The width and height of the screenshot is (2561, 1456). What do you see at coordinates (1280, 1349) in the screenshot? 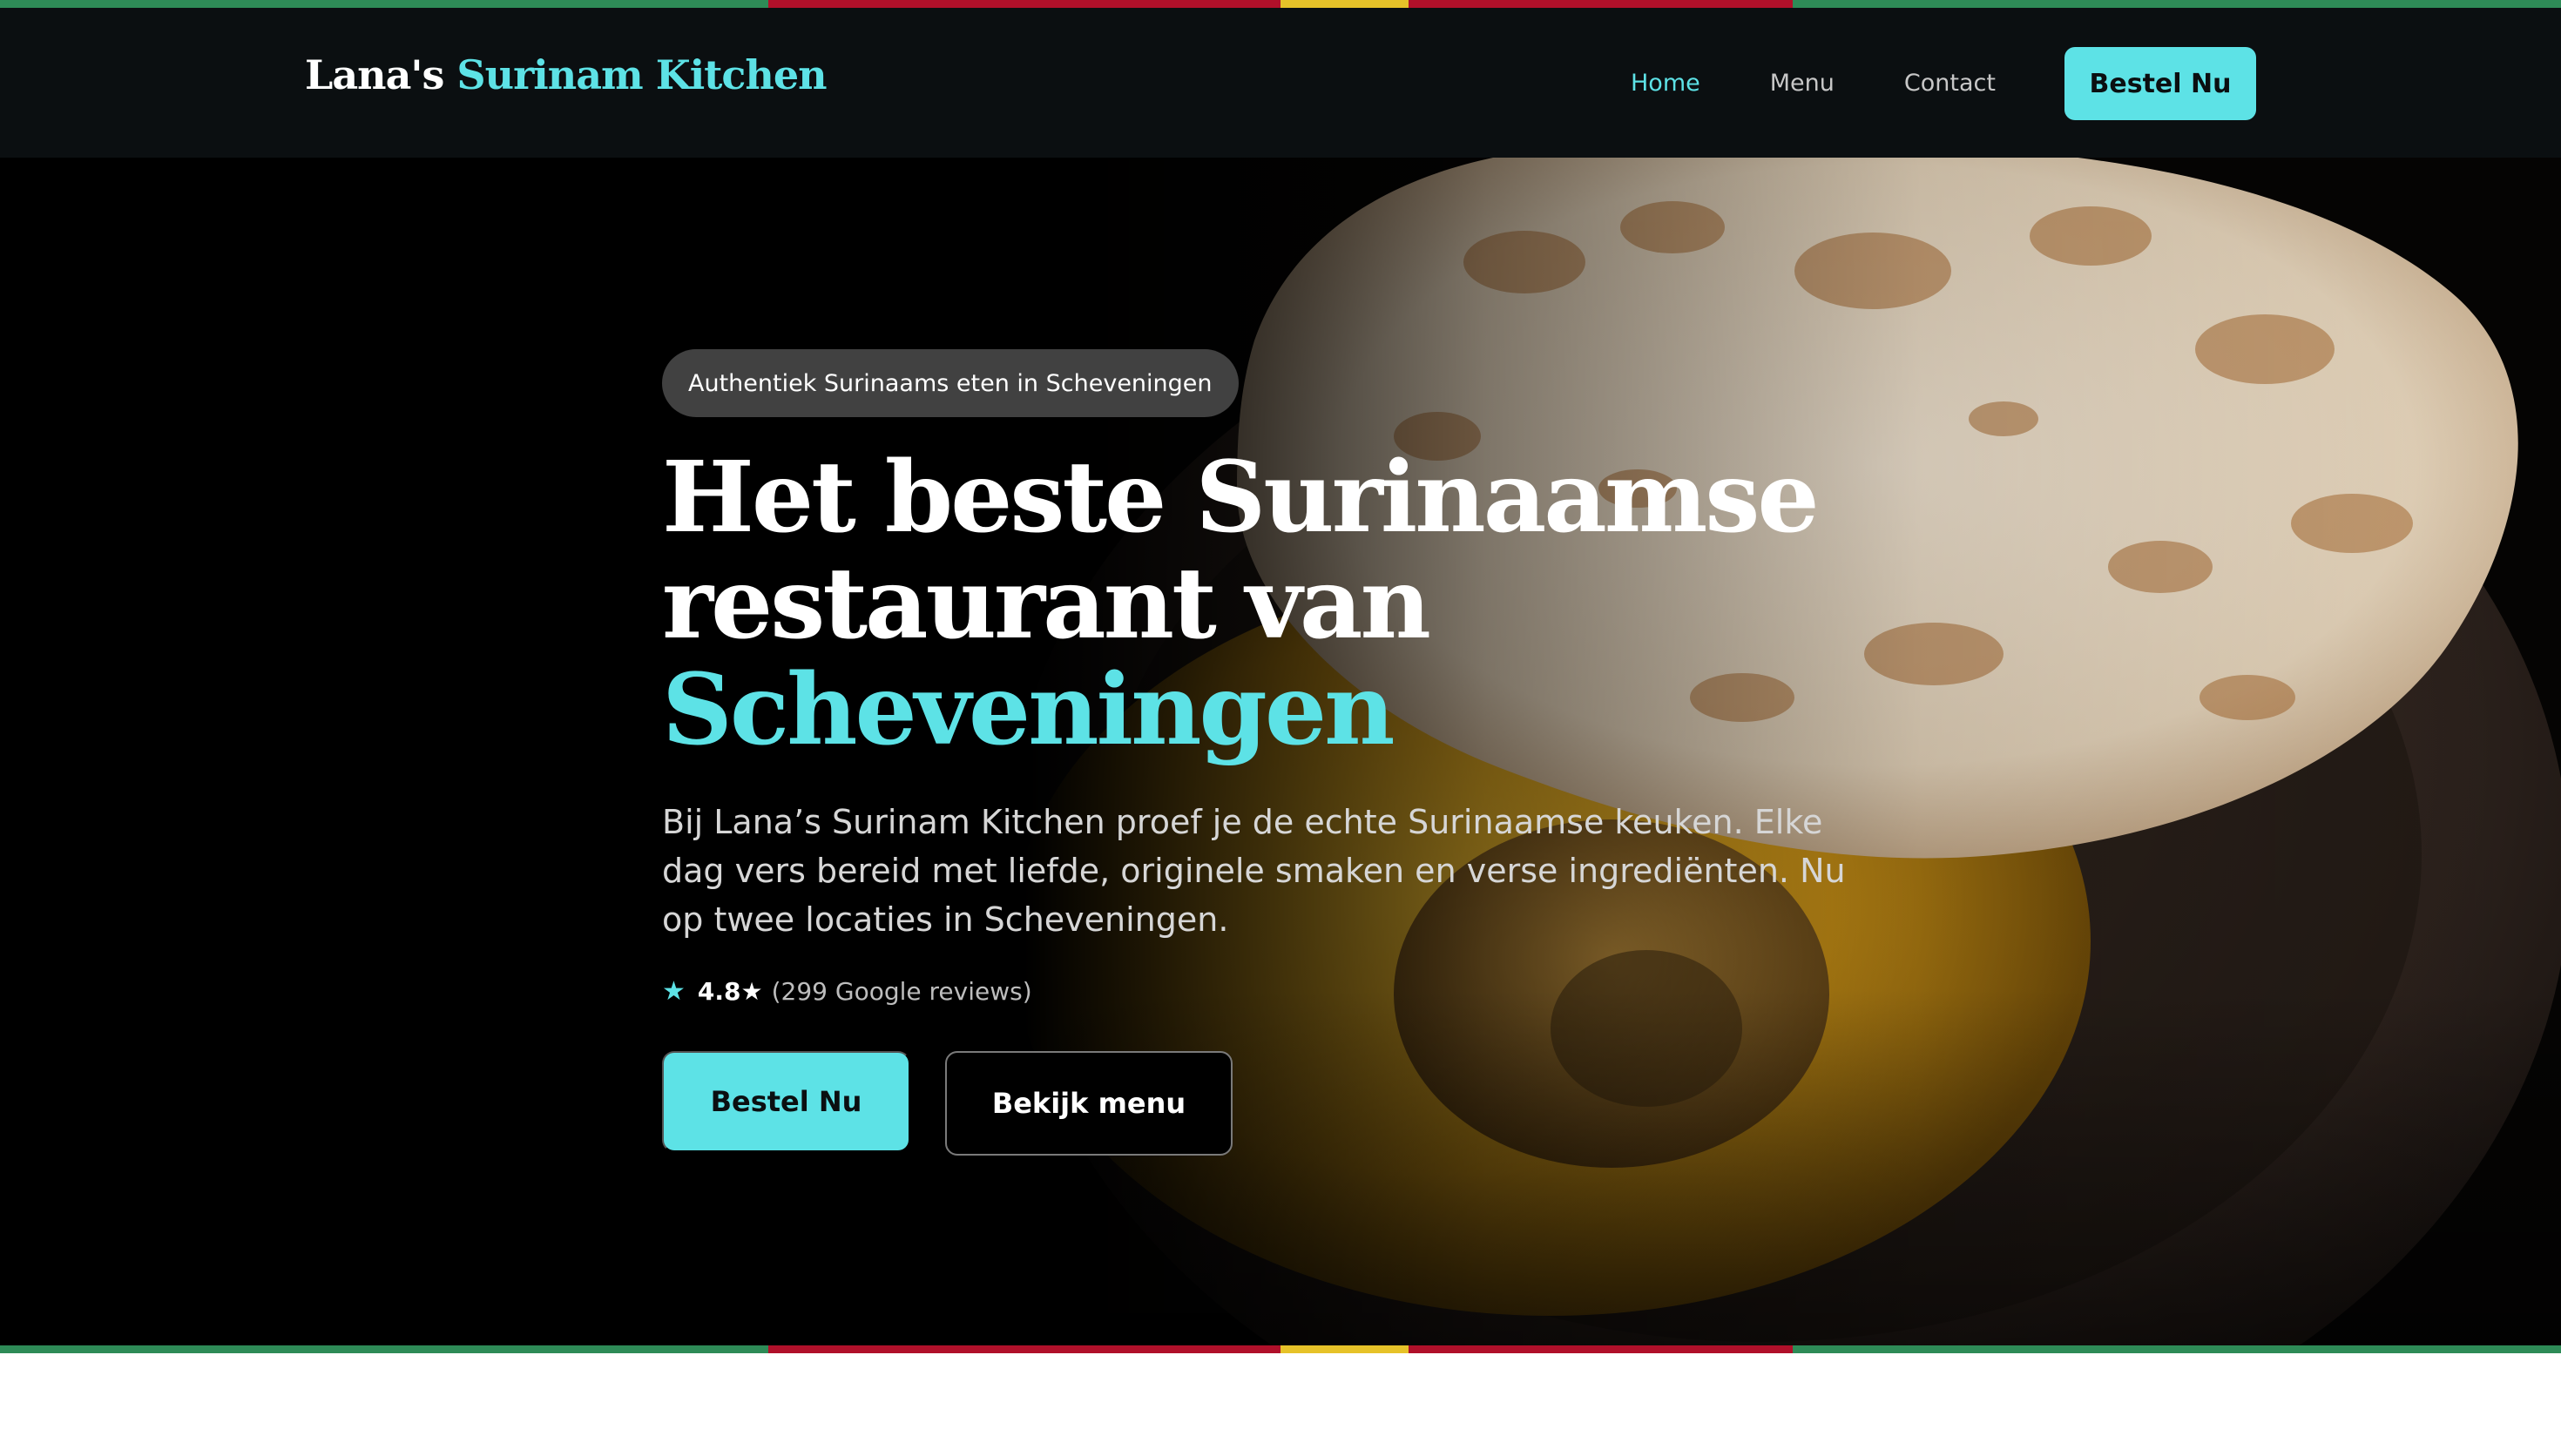
I see `flag-stripe-bottom` at bounding box center [1280, 1349].